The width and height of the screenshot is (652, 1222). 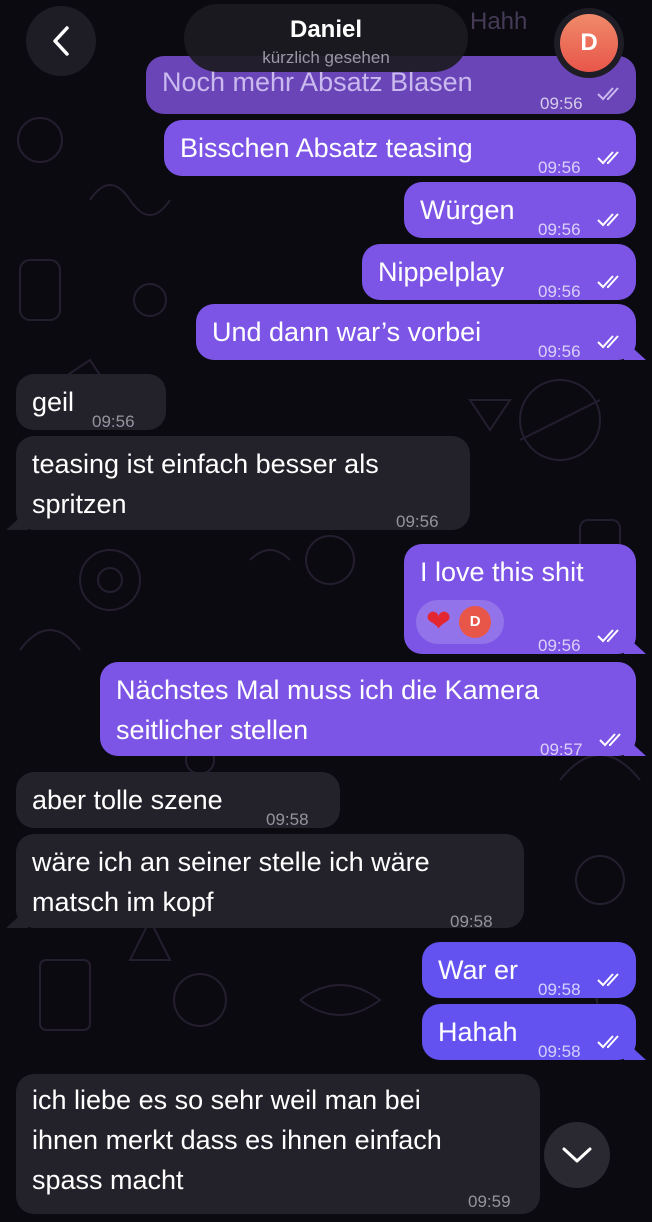 I want to click on message-bubble: Und dann war’s vorbei 09:56, so click(x=416, y=332).